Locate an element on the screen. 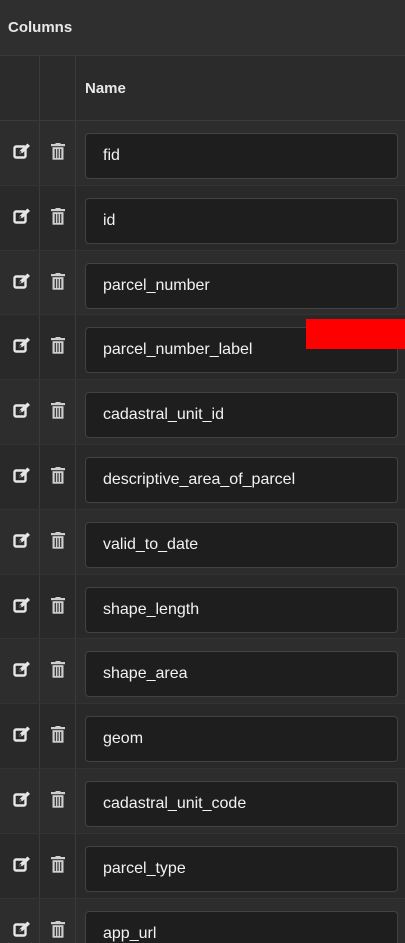 The image size is (405, 943). table-row: shape_area is located at coordinates (202, 672).